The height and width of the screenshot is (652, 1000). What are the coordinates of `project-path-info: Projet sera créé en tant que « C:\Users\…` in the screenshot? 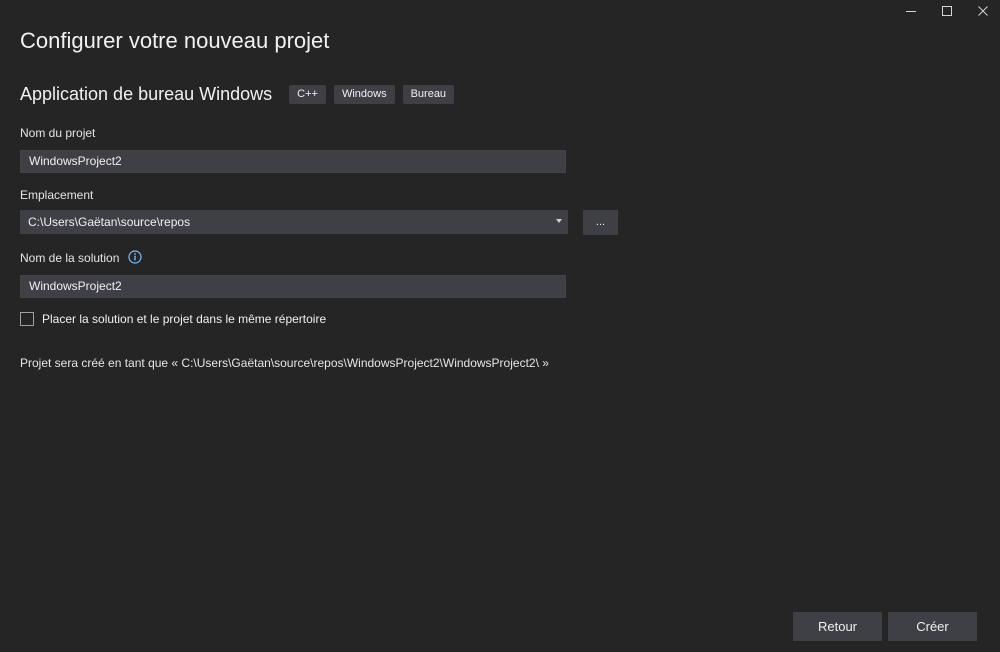 It's located at (284, 363).